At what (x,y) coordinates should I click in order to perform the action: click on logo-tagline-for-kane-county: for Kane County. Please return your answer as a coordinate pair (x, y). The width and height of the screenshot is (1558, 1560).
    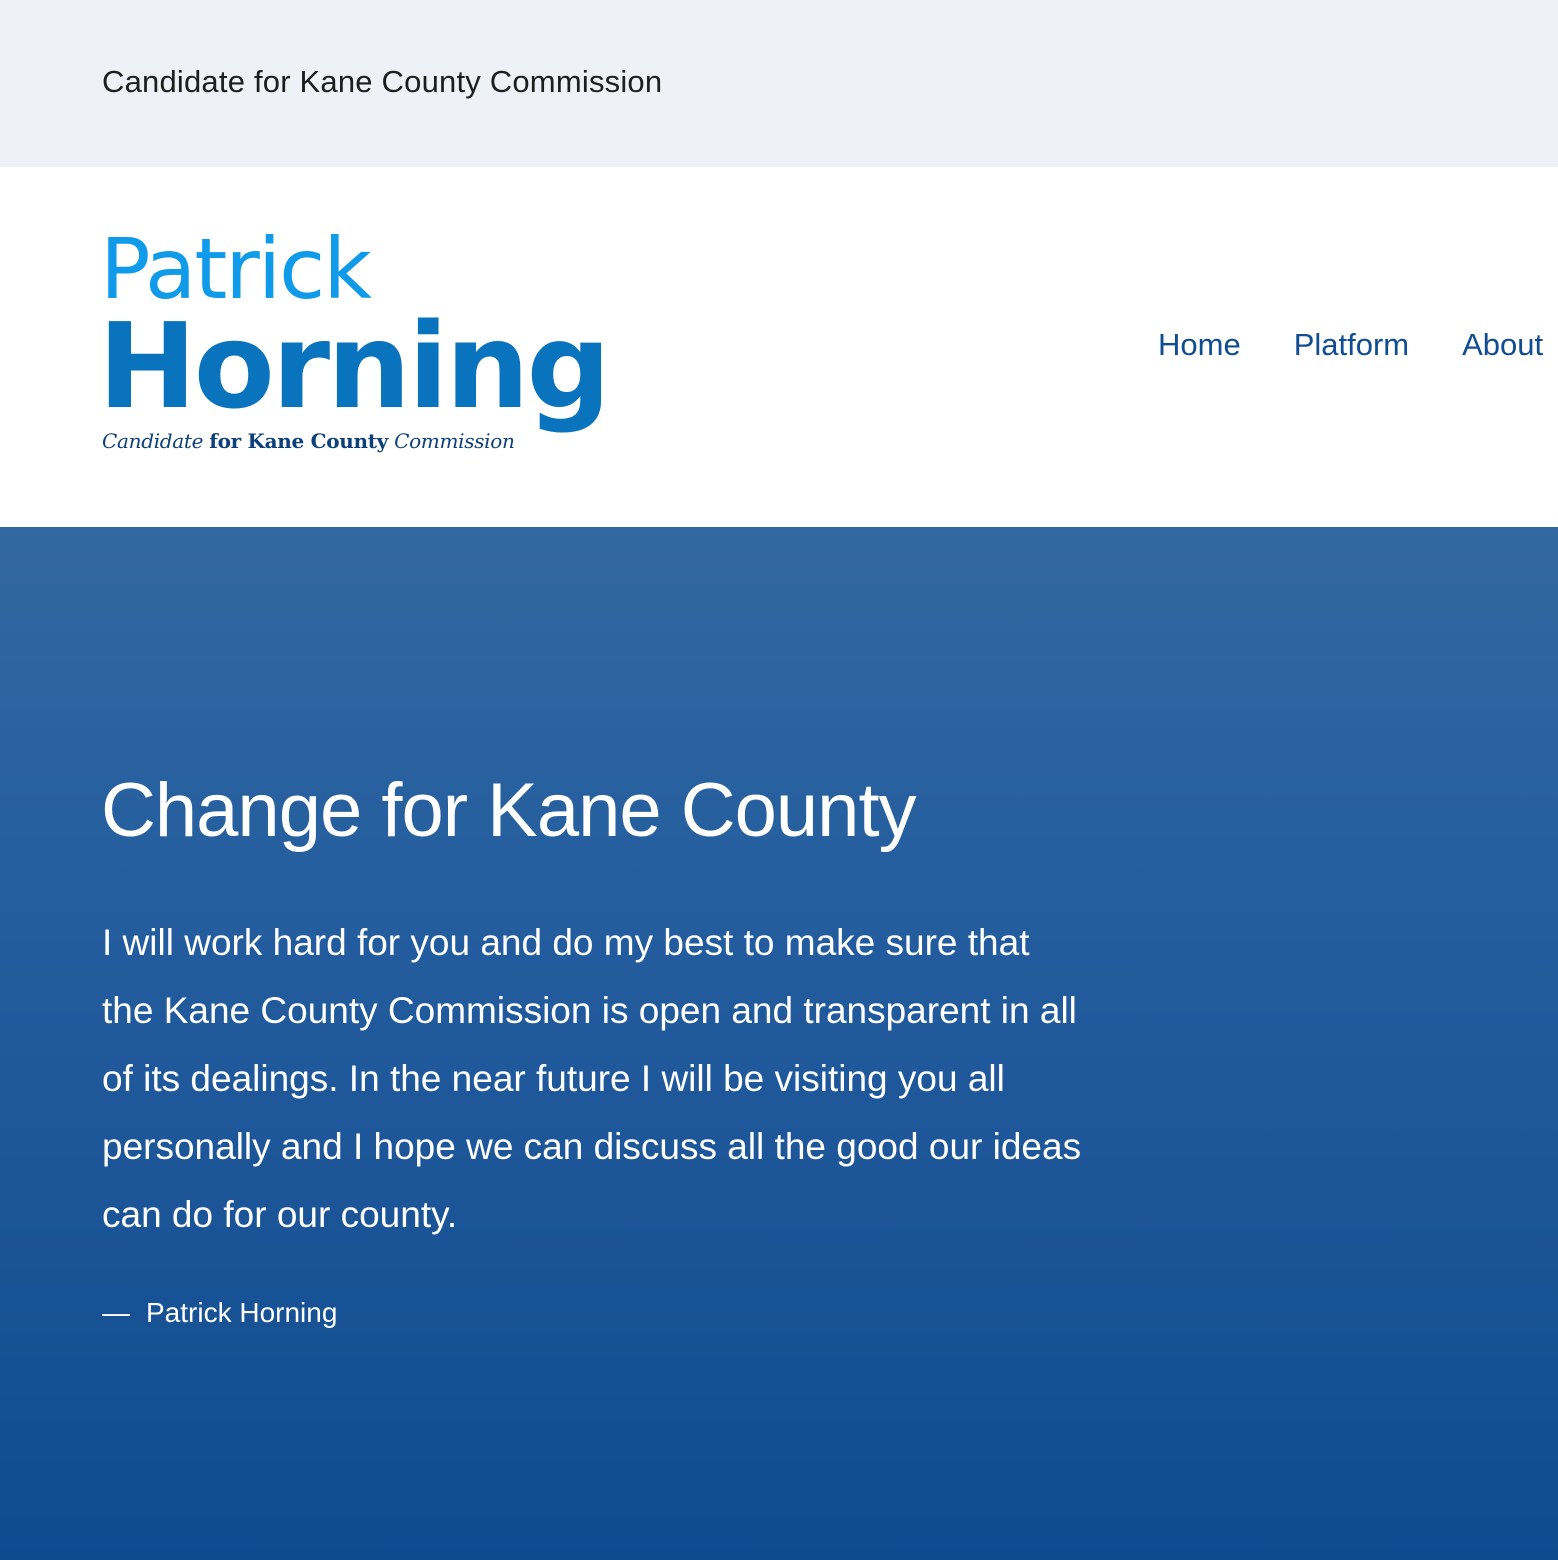
    Looking at the image, I should click on (298, 441).